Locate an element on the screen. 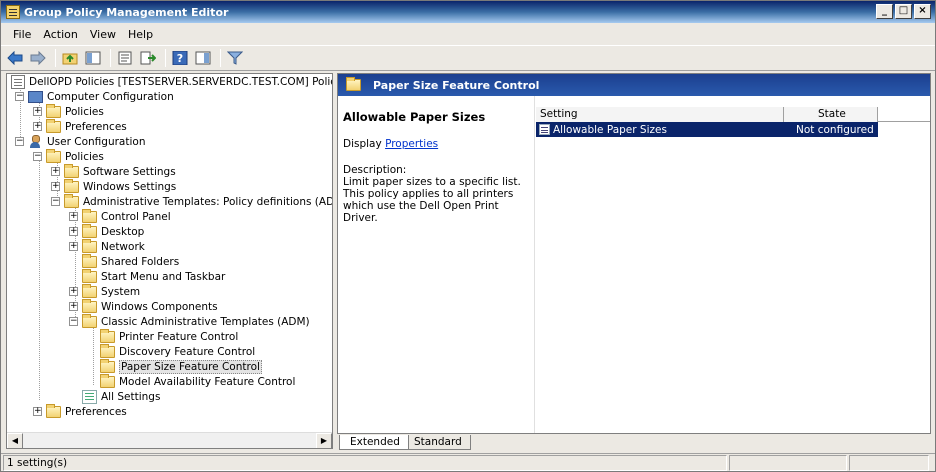 This screenshot has height=472, width=936. scroll-right-arrow-icon: ▶ is located at coordinates (324, 440).